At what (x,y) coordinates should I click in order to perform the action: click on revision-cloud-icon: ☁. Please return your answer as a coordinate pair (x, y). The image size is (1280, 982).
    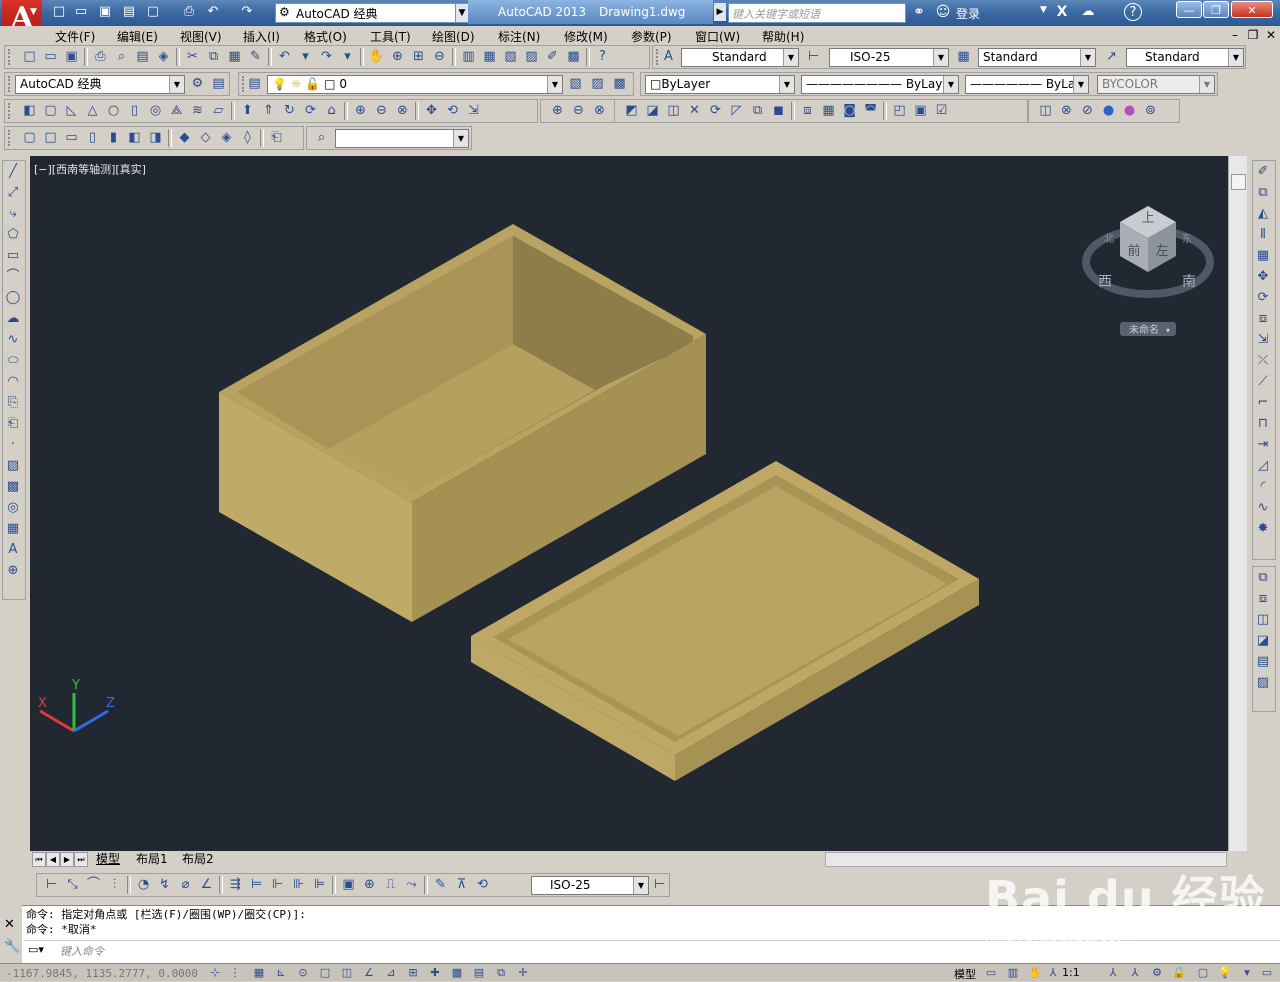
    Looking at the image, I should click on (13, 318).